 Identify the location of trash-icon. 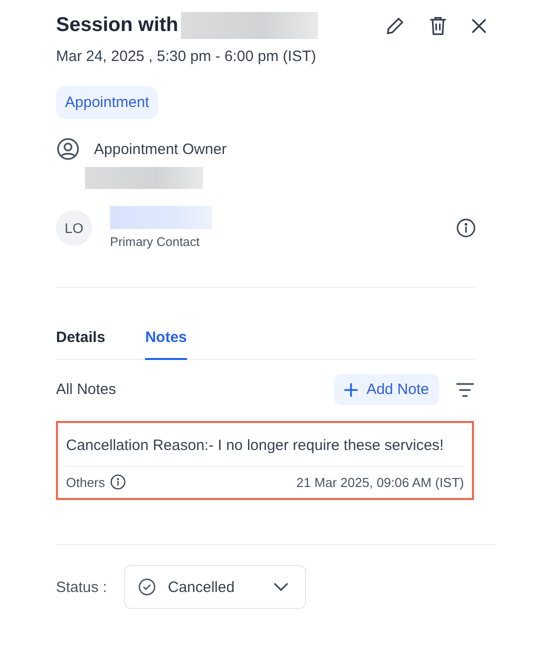
(438, 25).